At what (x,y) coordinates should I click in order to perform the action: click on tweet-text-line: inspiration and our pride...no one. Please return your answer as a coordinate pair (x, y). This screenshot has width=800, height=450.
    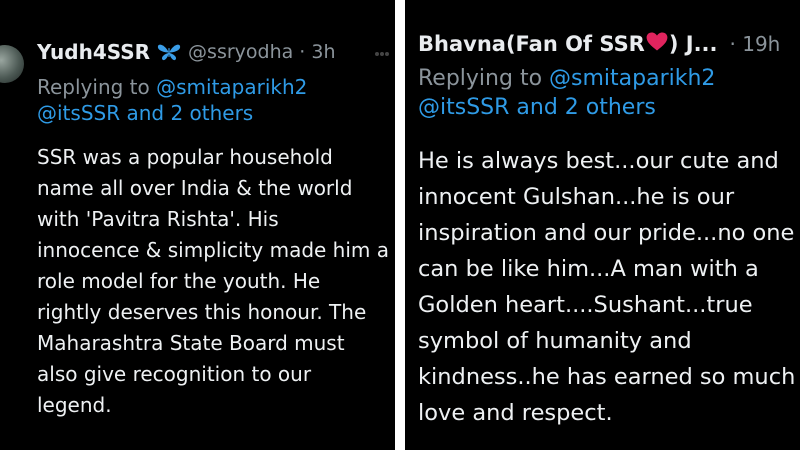
    Looking at the image, I should click on (606, 233).